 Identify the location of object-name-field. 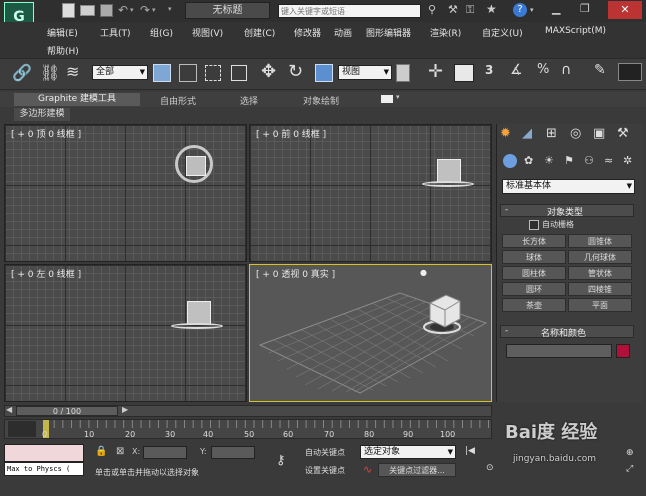
(559, 351).